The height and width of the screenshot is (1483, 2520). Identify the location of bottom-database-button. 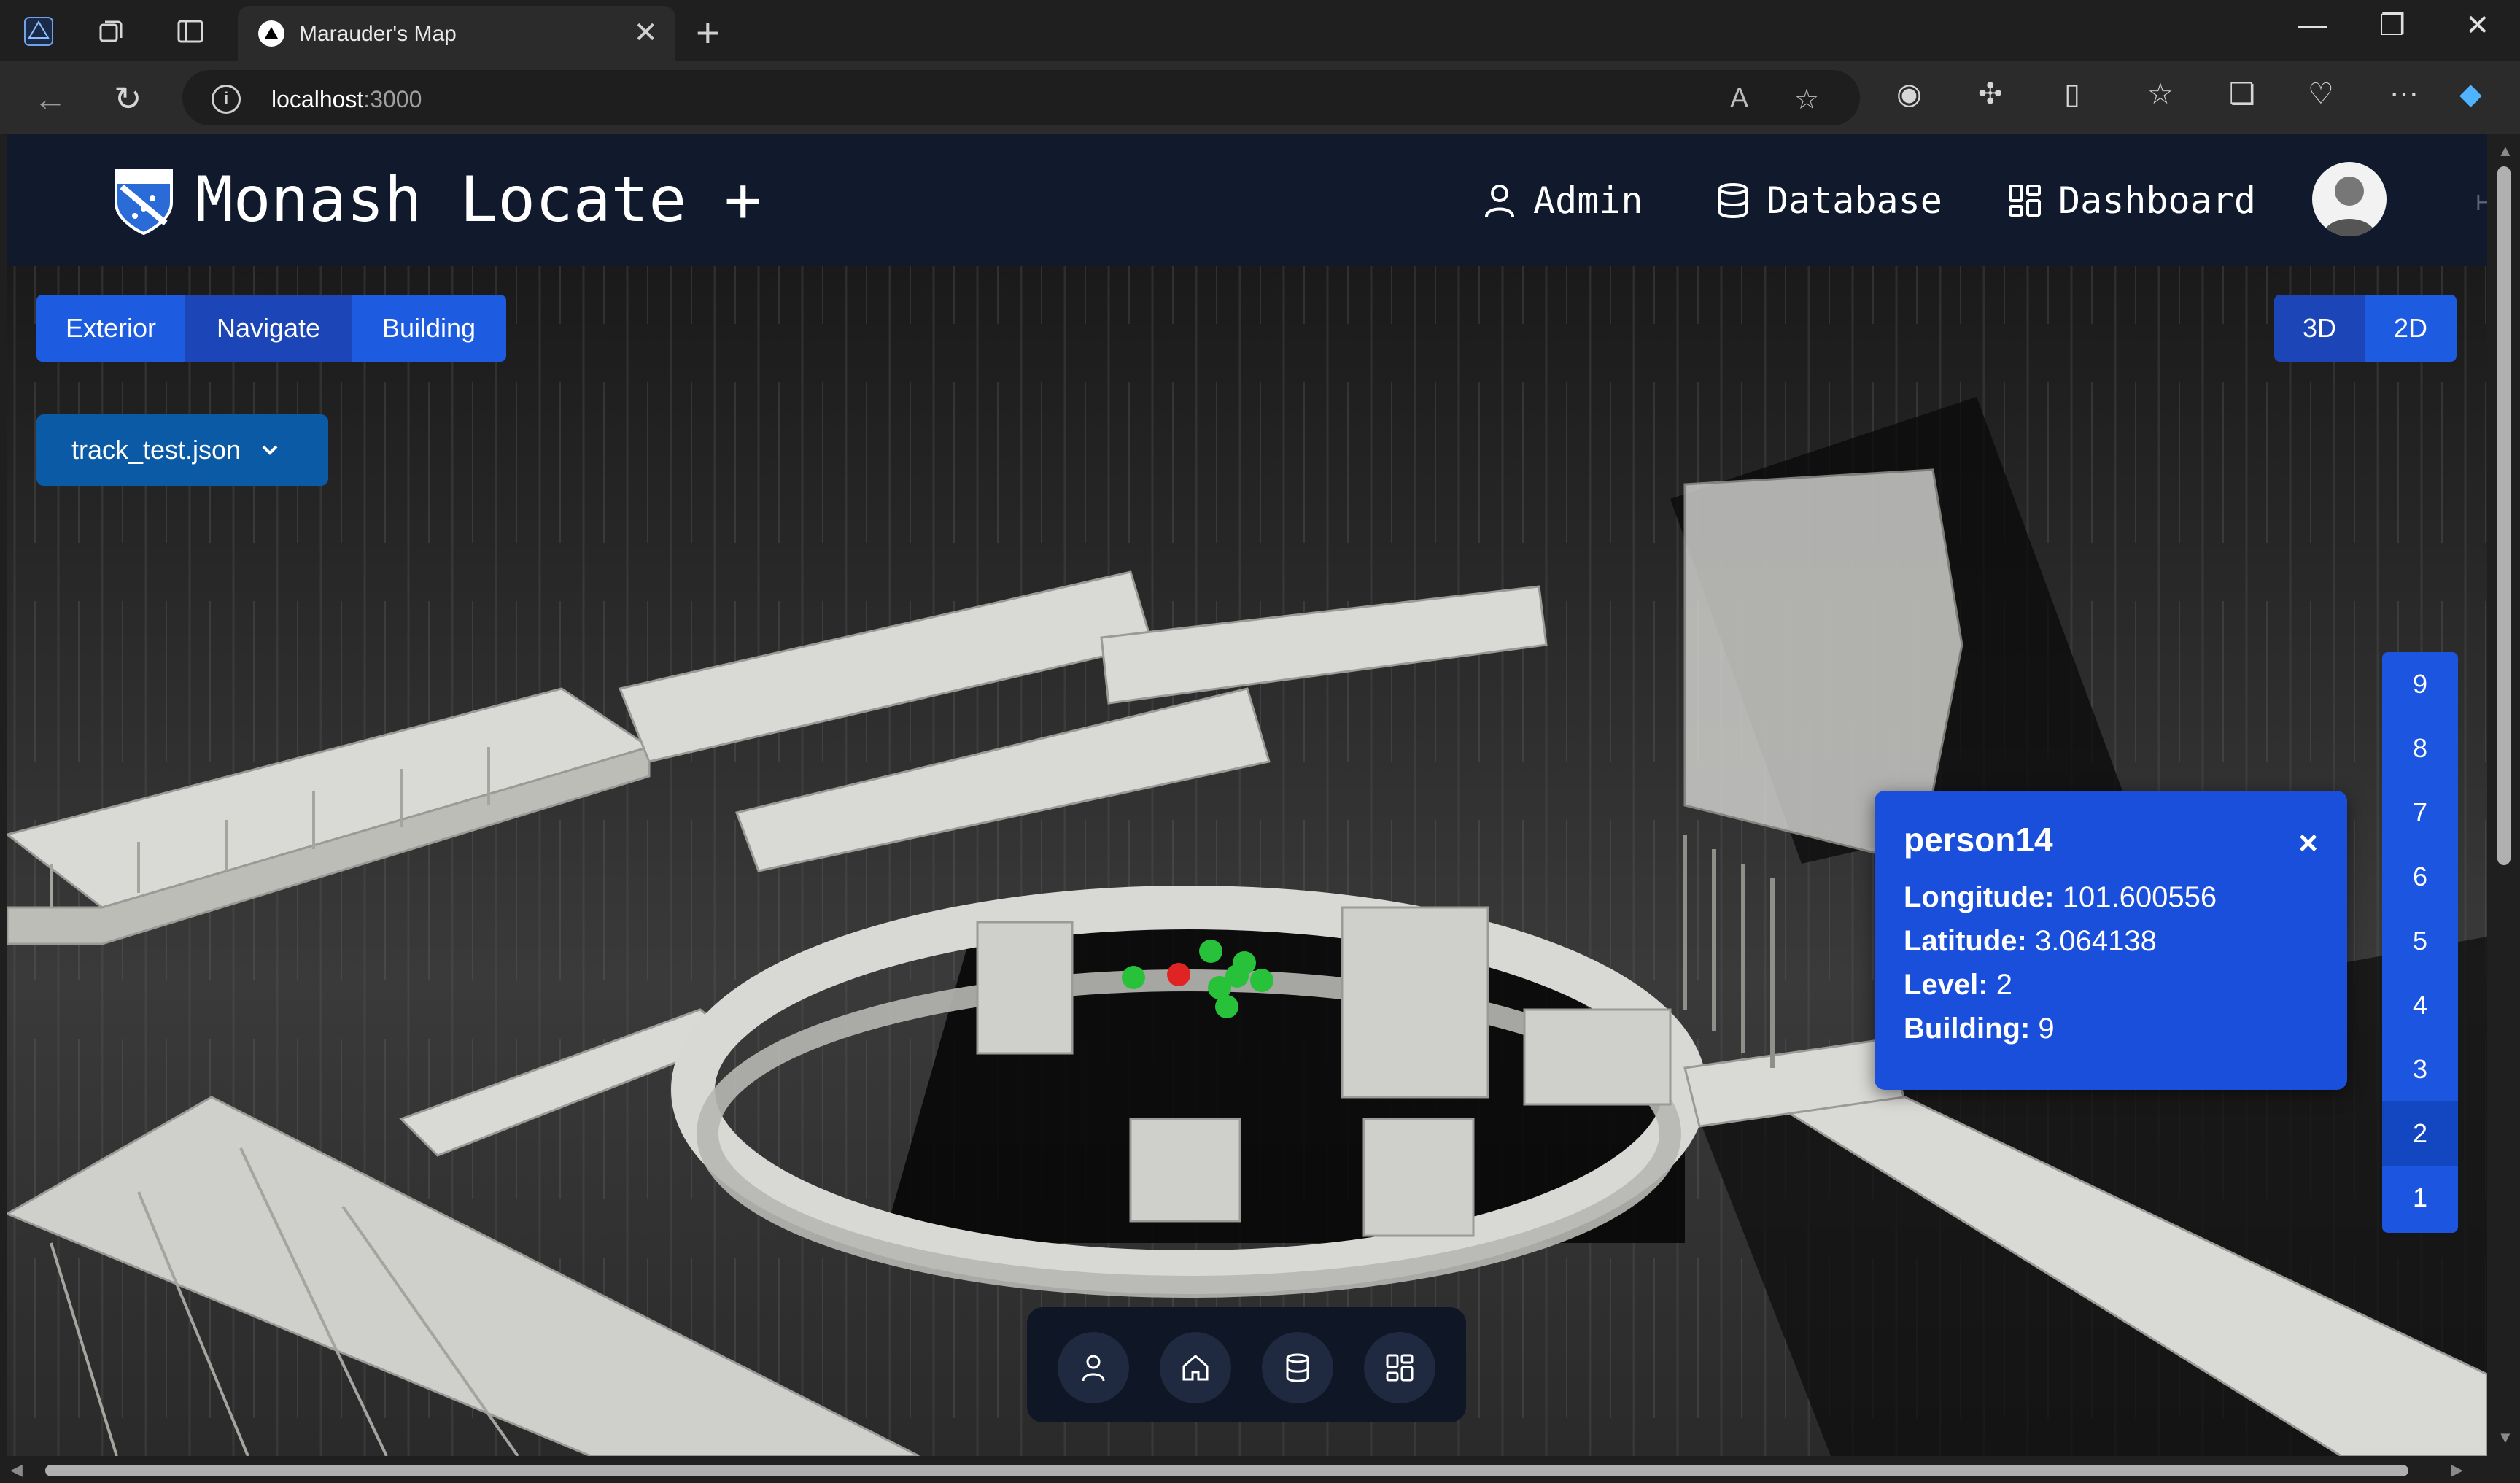
(1298, 1367).